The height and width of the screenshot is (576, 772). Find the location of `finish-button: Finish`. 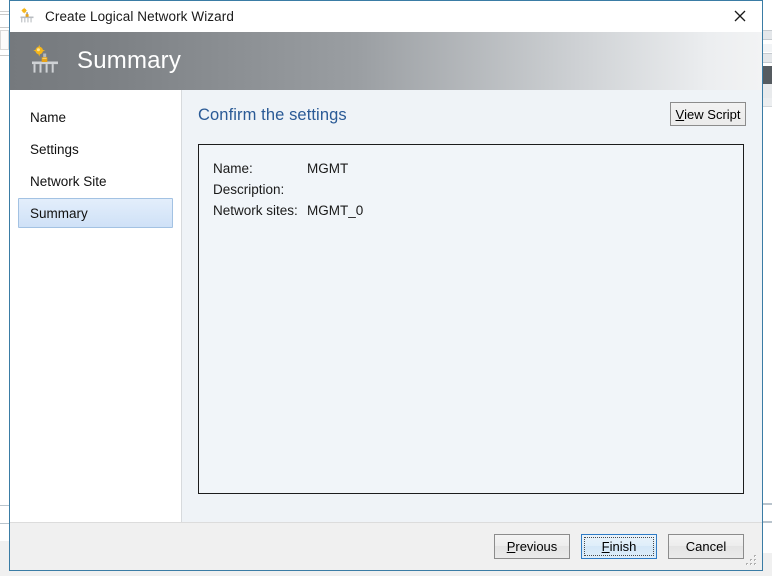

finish-button: Finish is located at coordinates (619, 546).